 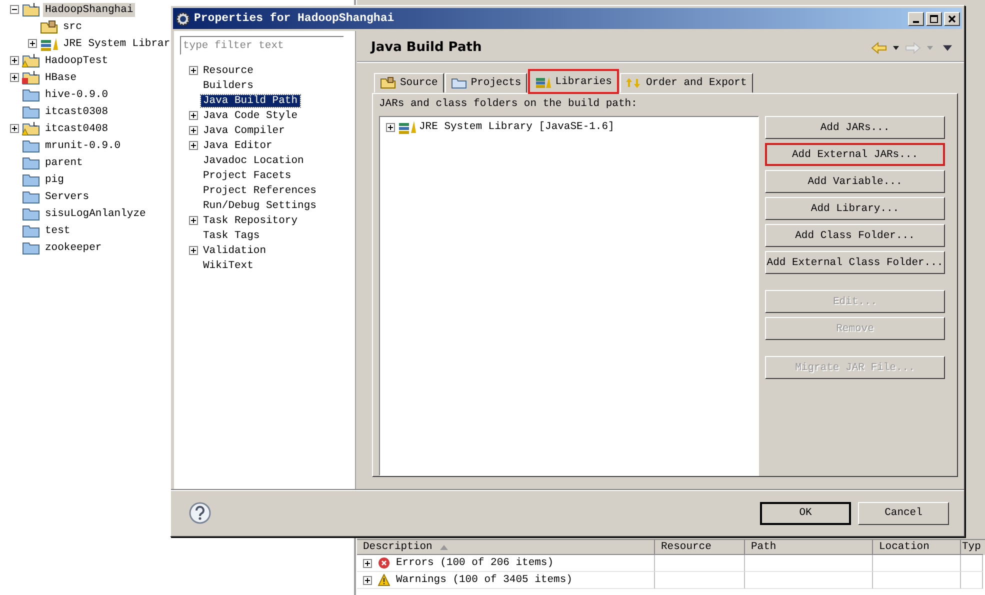 What do you see at coordinates (486, 83) in the screenshot?
I see `tab: Projects` at bounding box center [486, 83].